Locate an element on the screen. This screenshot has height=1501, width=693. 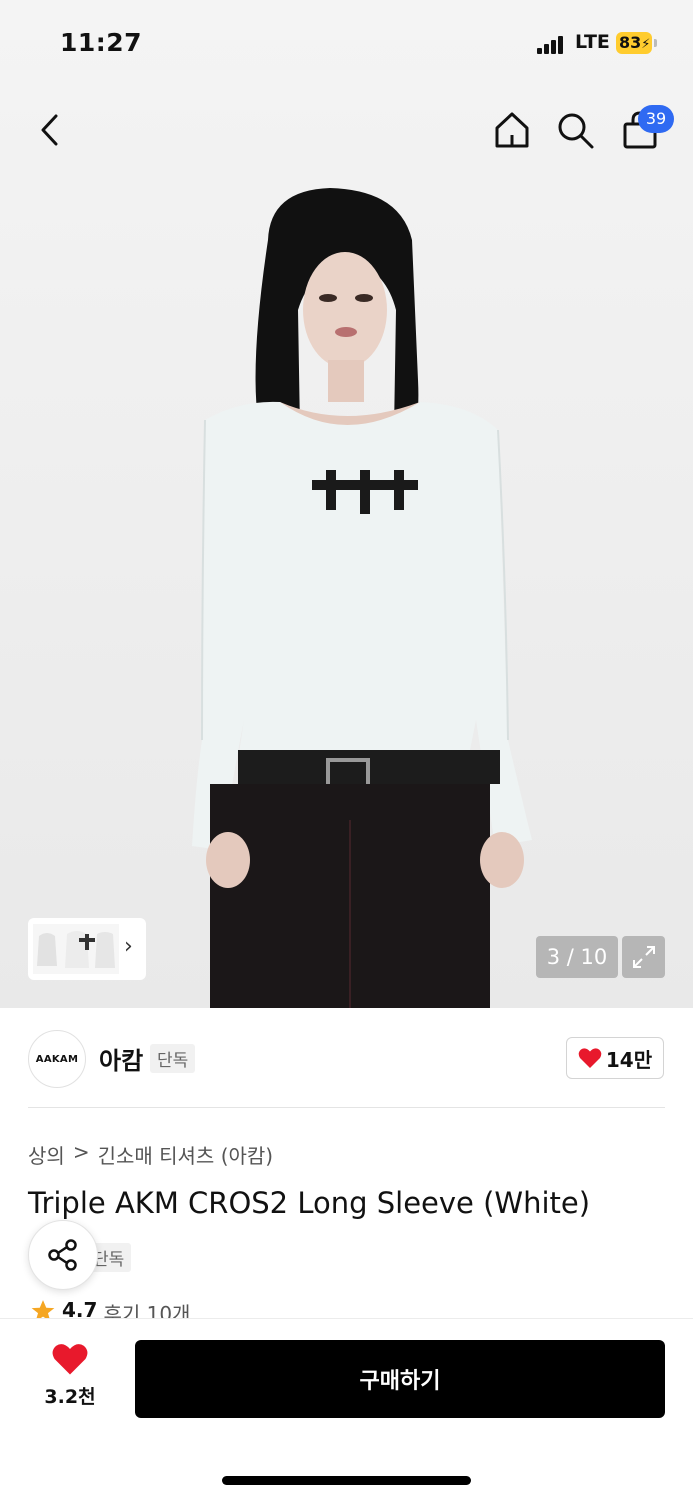
battery-tip is located at coordinates (655, 43).